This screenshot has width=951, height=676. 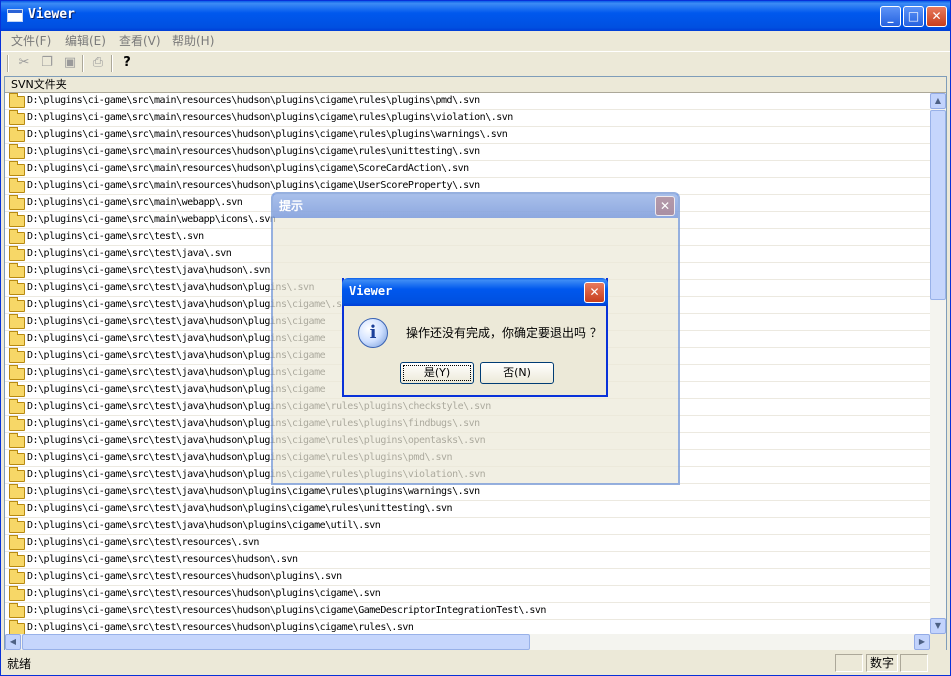 What do you see at coordinates (475, 85) in the screenshot?
I see `column-header-svn-folder: SVN文件夹` at bounding box center [475, 85].